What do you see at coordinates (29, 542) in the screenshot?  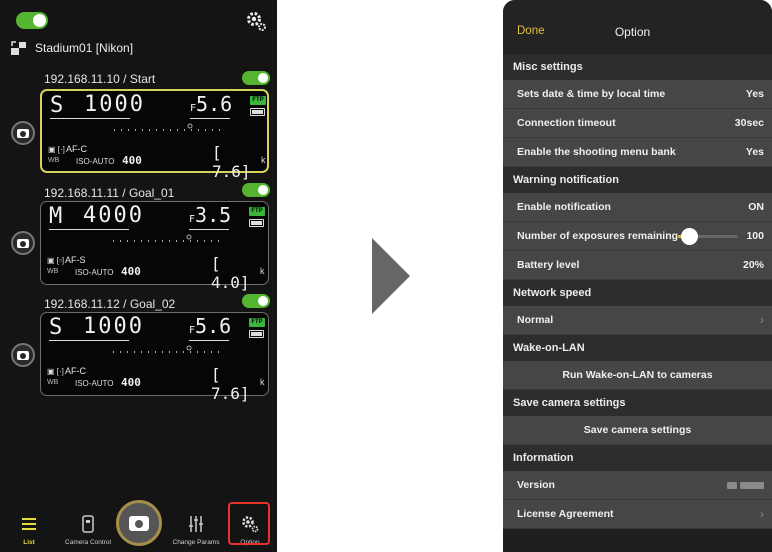 I see `tab-list-label: List` at bounding box center [29, 542].